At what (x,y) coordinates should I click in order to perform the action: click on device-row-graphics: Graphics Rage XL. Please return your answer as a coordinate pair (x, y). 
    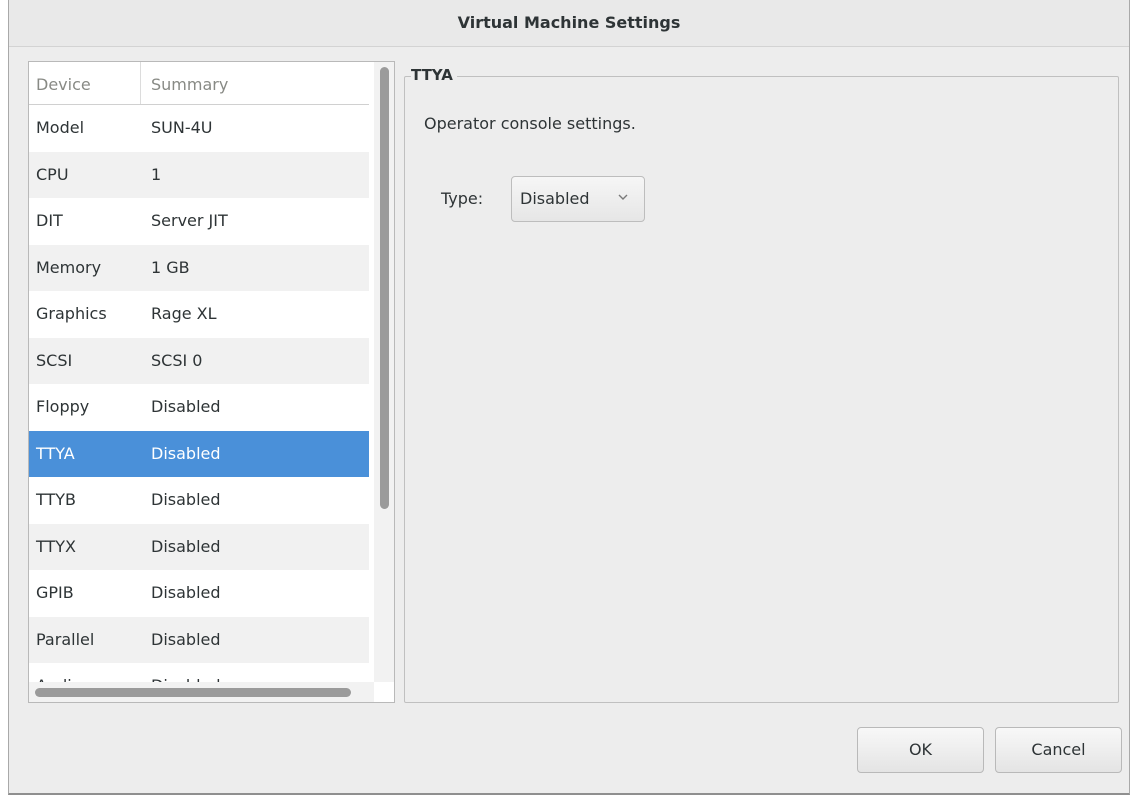
    Looking at the image, I should click on (199, 314).